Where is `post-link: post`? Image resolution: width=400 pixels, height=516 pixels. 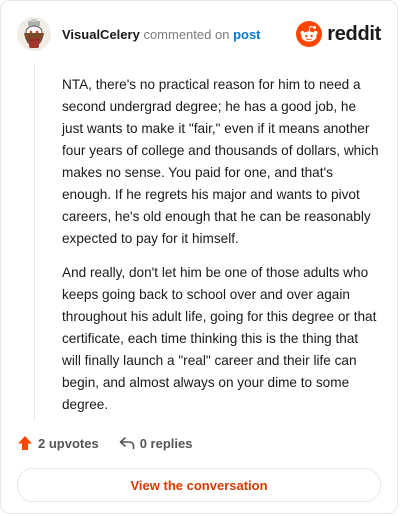
post-link: post is located at coordinates (246, 34).